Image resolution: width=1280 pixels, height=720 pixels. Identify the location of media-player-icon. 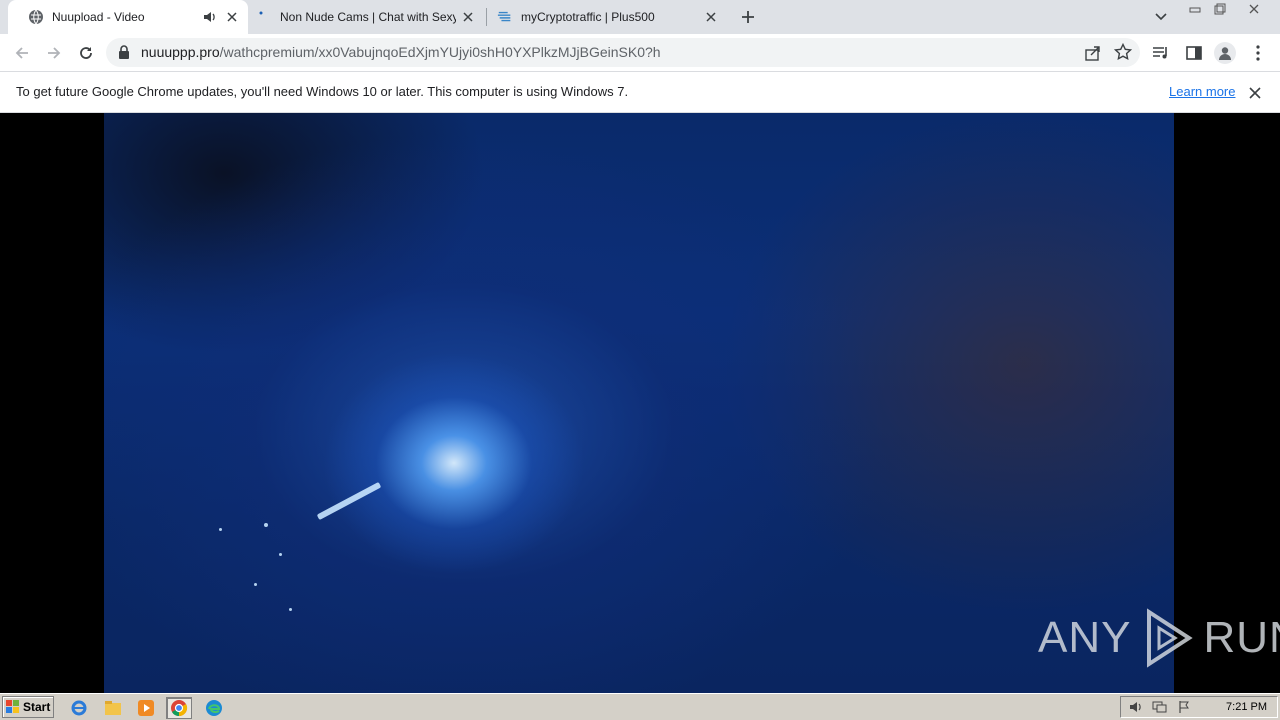
(146, 708).